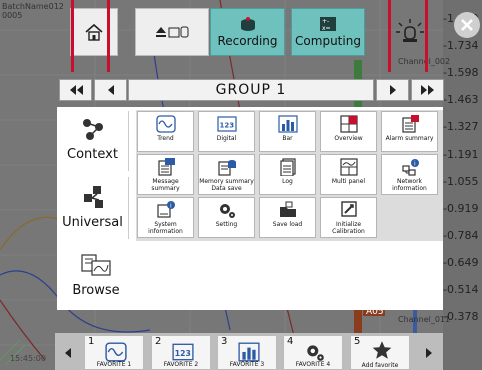 Image resolution: width=482 pixels, height=370 pixels. Describe the element at coordinates (348, 228) in the screenshot. I see `tile-initialize-calibration-label: Initialize Calibration` at that location.